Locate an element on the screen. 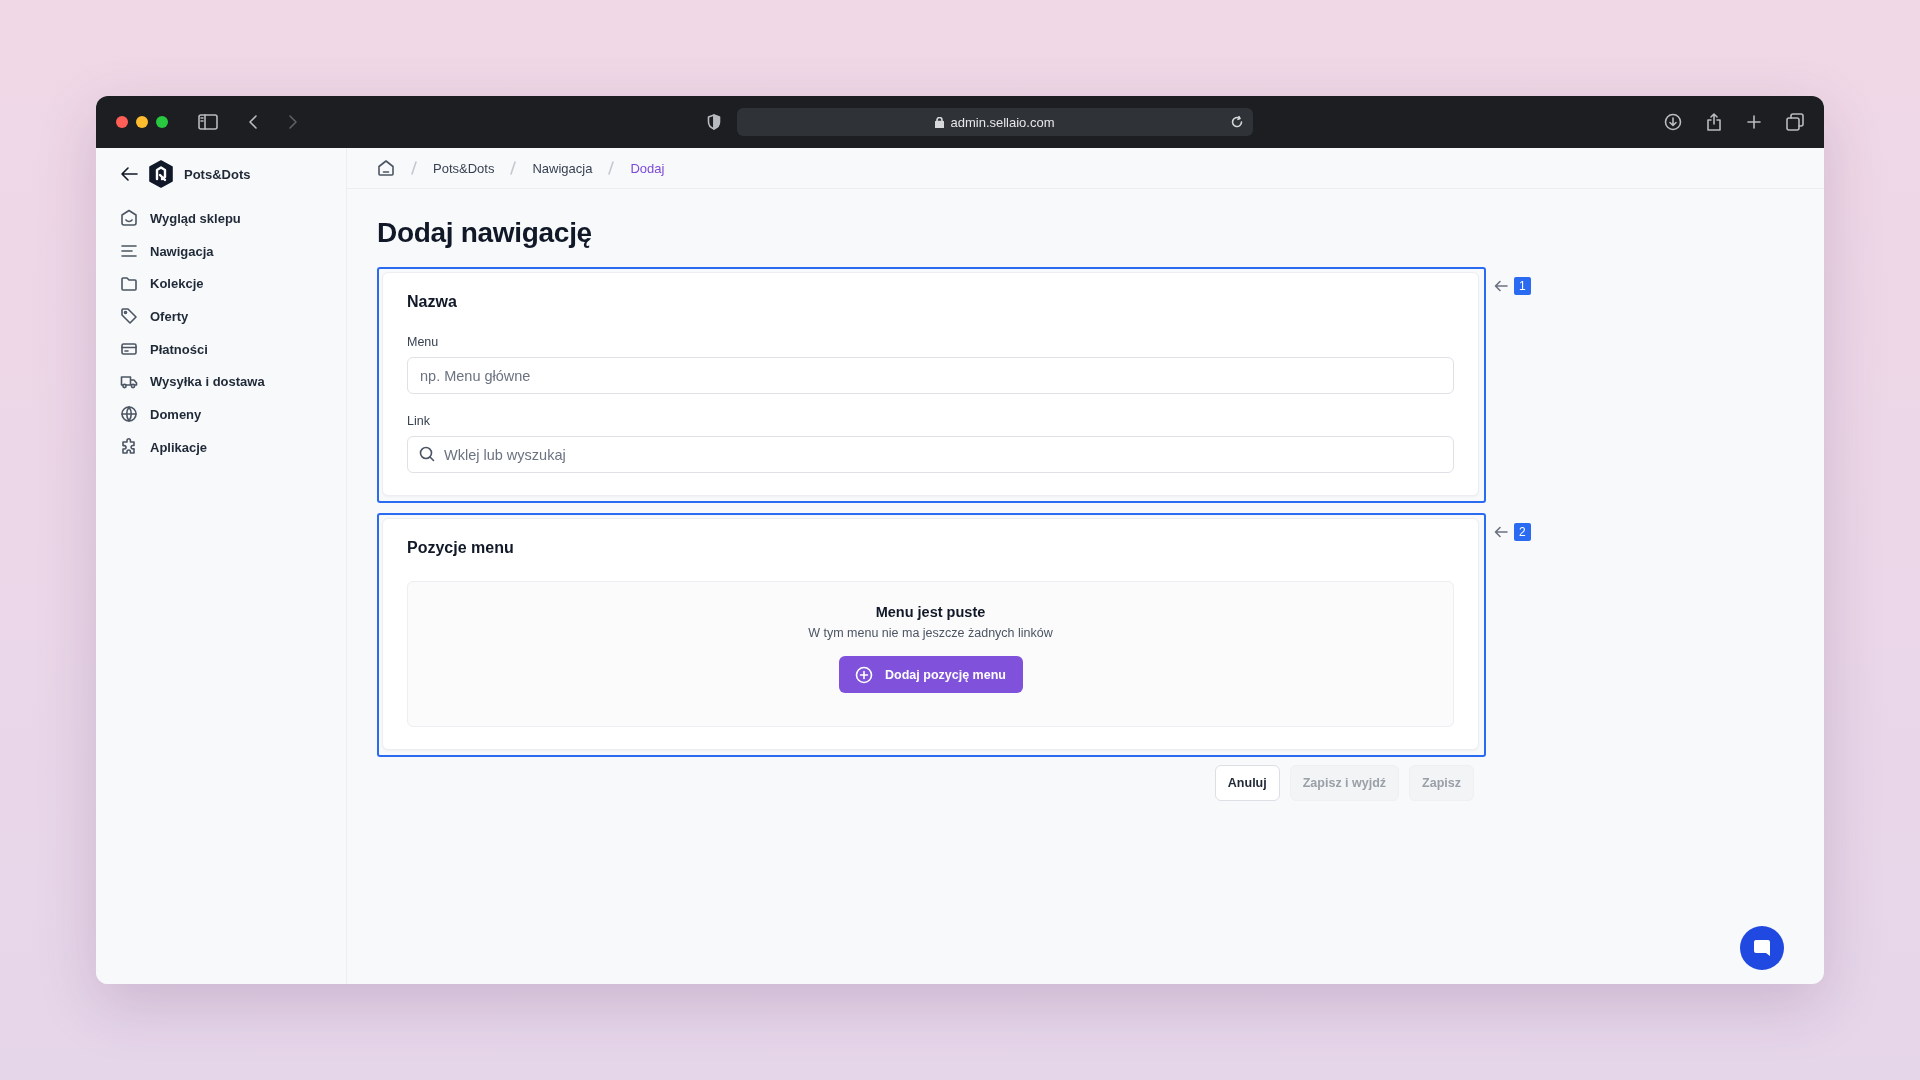 Image resolution: width=1920 pixels, height=1080 pixels. home-icon is located at coordinates (386, 168).